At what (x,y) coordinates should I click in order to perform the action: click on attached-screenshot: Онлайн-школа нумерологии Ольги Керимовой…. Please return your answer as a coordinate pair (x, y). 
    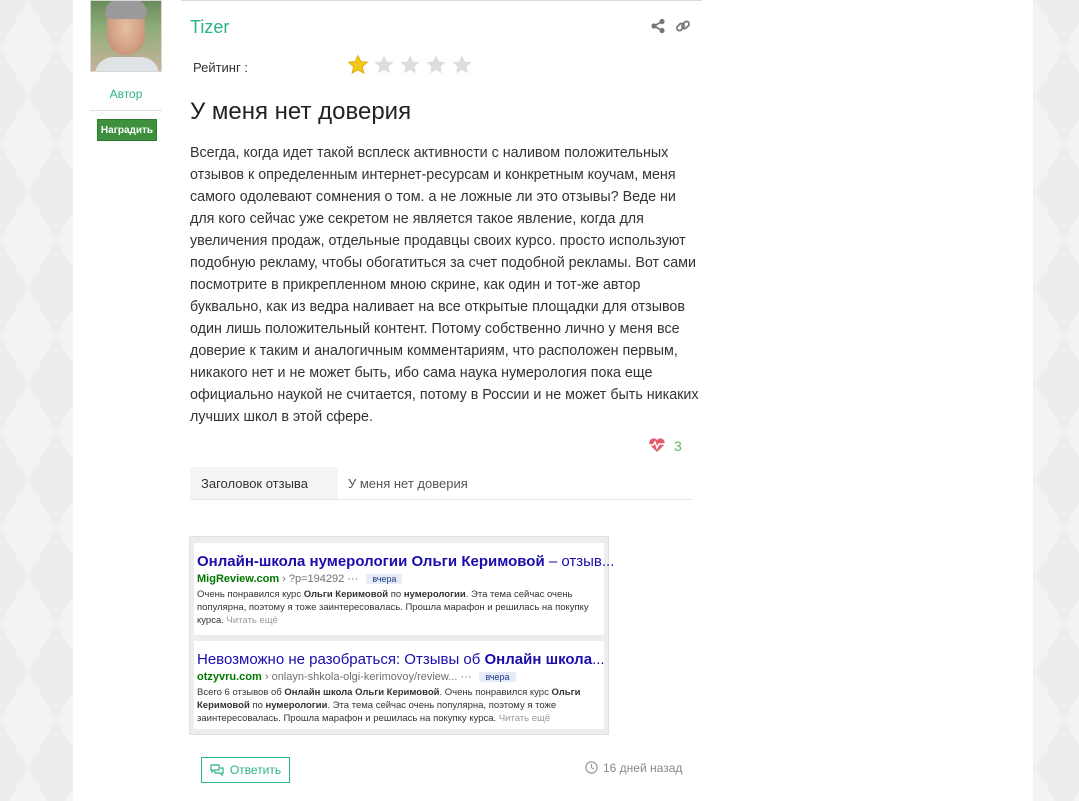
    Looking at the image, I should click on (402, 635).